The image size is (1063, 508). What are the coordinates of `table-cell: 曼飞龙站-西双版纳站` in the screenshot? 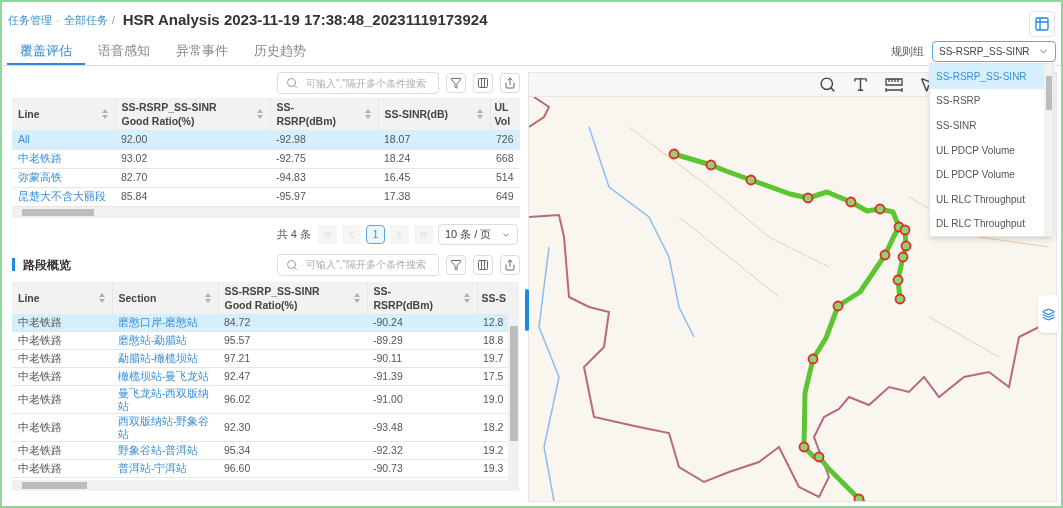 It's located at (165, 399).